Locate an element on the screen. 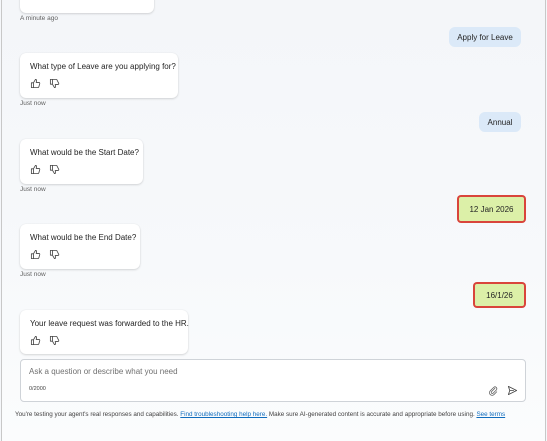 This screenshot has width=547, height=441. composer-placeholder: Ask a question or describe what you need is located at coordinates (103, 371).